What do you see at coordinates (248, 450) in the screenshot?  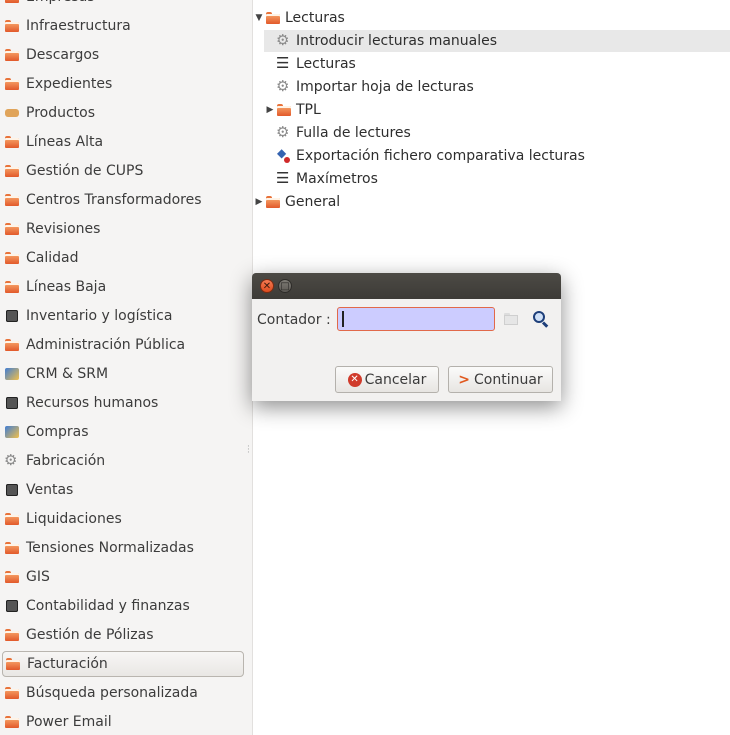 I see `pane-splitter: · · ·` at bounding box center [248, 450].